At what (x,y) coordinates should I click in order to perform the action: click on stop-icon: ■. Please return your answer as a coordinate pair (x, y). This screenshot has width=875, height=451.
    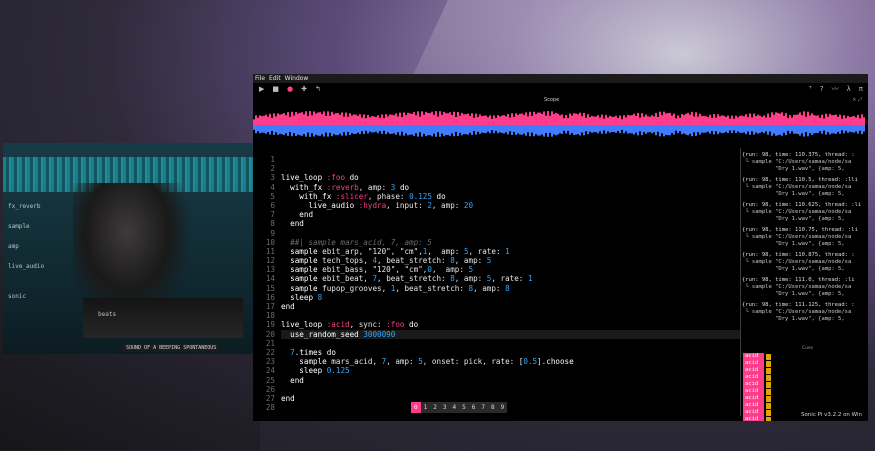
    Looking at the image, I should click on (275, 89).